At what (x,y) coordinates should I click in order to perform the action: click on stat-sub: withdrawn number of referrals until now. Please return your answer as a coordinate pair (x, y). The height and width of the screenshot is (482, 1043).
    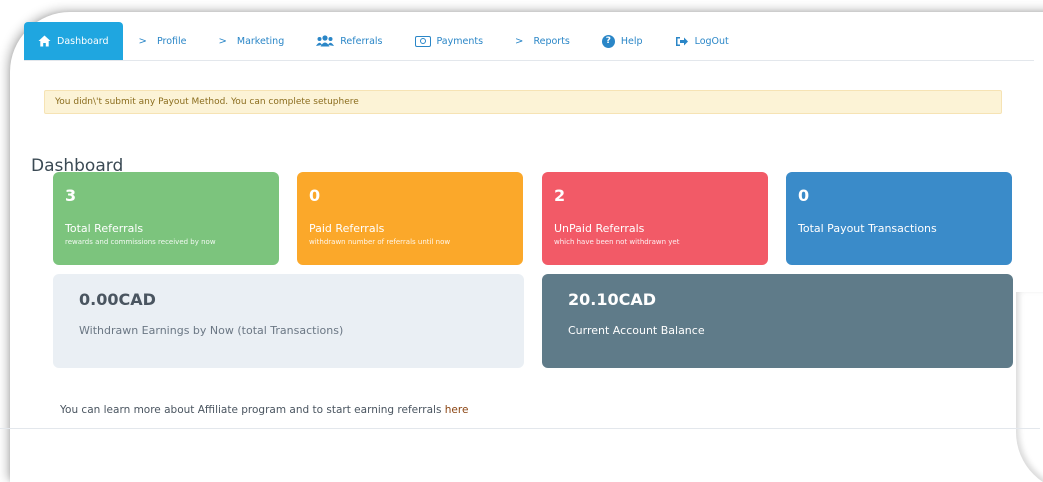
    Looking at the image, I should click on (380, 242).